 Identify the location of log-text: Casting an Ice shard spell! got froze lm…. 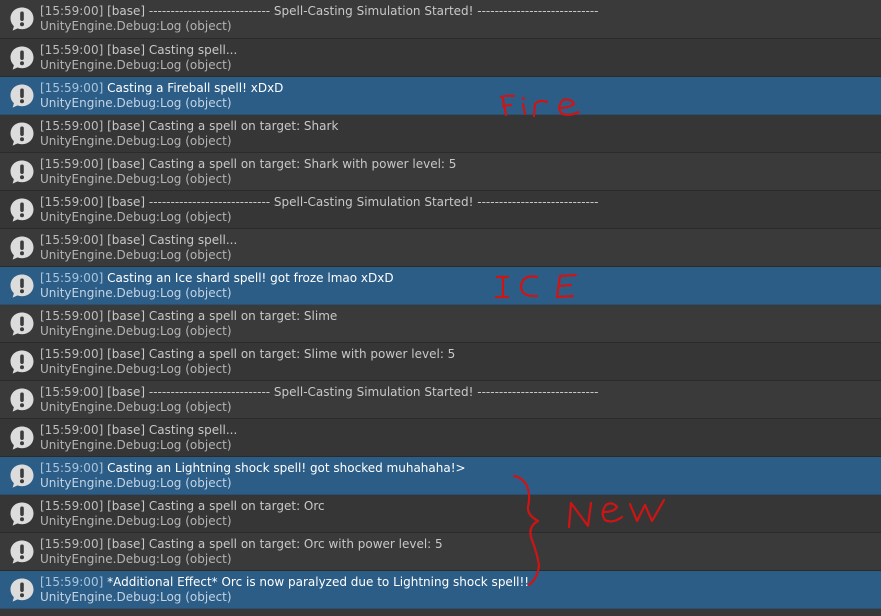
(248, 278).